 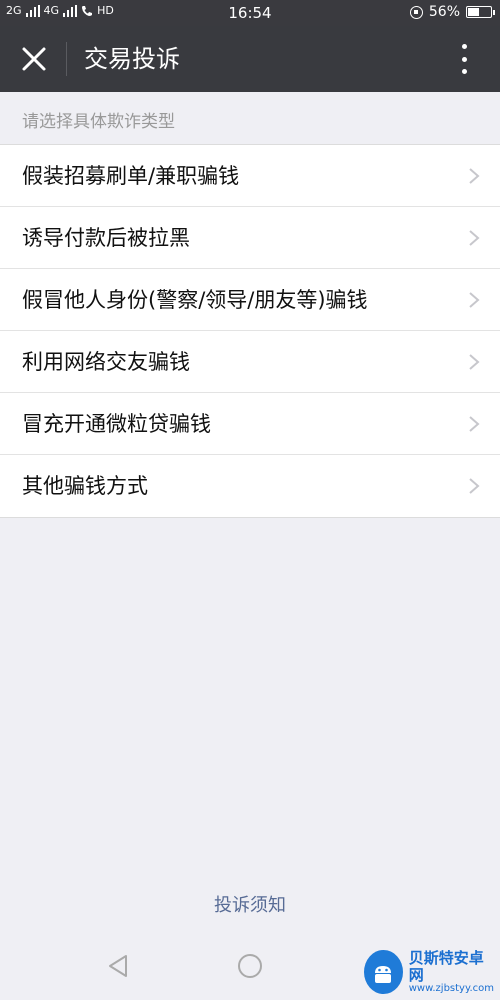 I want to click on more-options-button, so click(x=464, y=59).